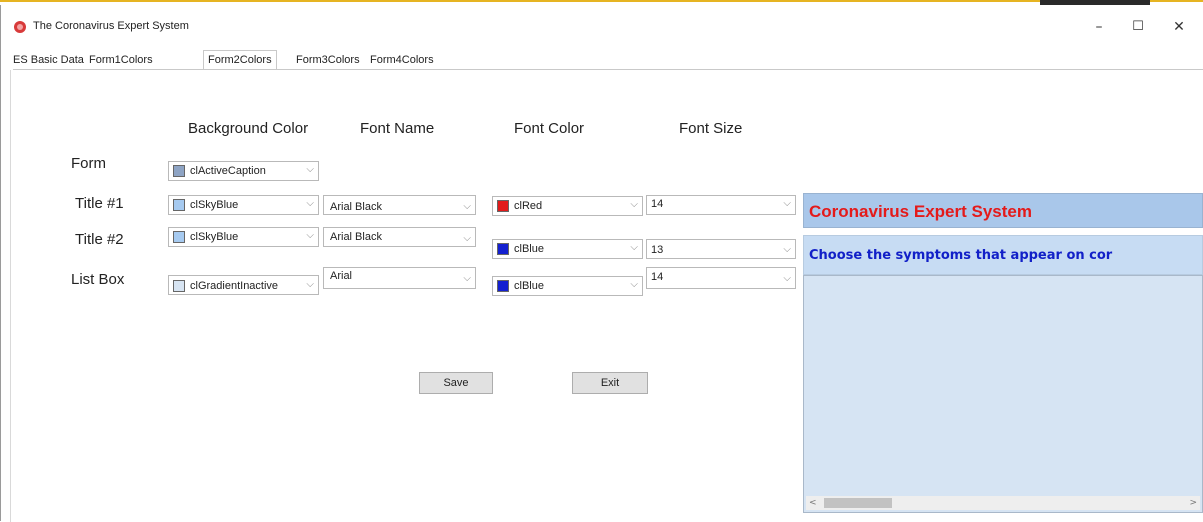 Image resolution: width=1203 pixels, height=522 pixels. What do you see at coordinates (721, 249) in the screenshot?
I see `title2-font-size-select: 13 ⌵` at bounding box center [721, 249].